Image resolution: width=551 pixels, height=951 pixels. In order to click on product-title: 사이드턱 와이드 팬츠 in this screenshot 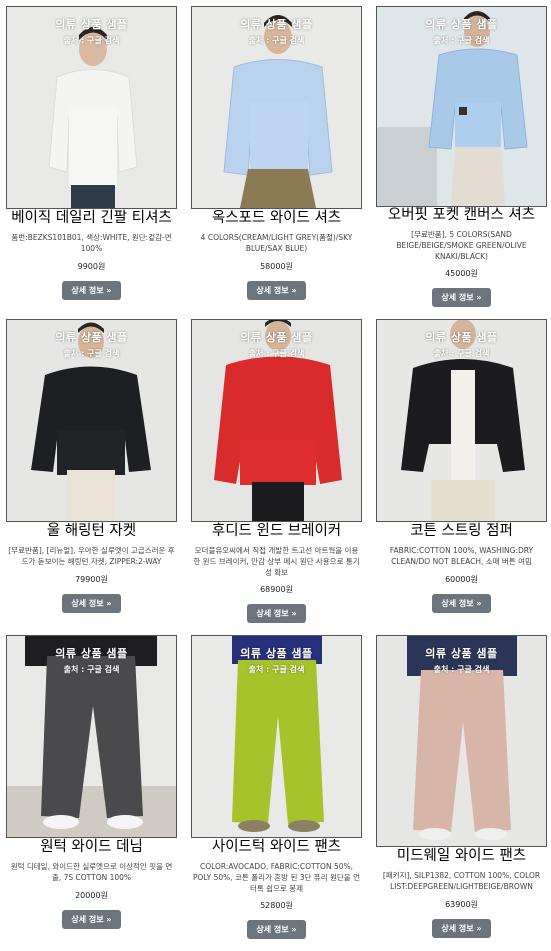, I will do `click(276, 847)`.